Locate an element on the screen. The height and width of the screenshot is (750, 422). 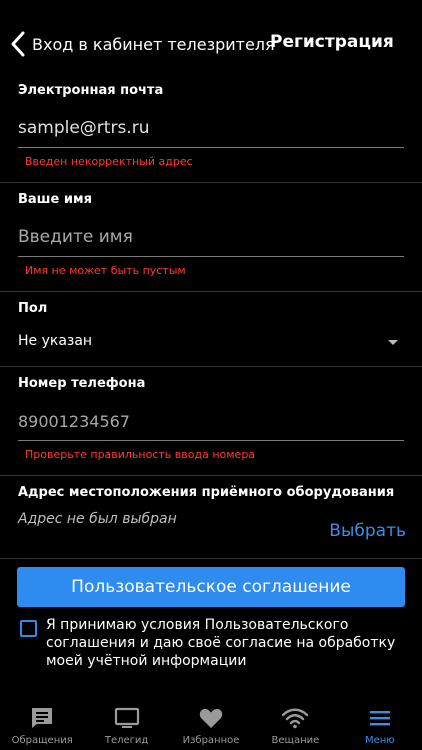
email-label: Электронная почта is located at coordinates (91, 90).